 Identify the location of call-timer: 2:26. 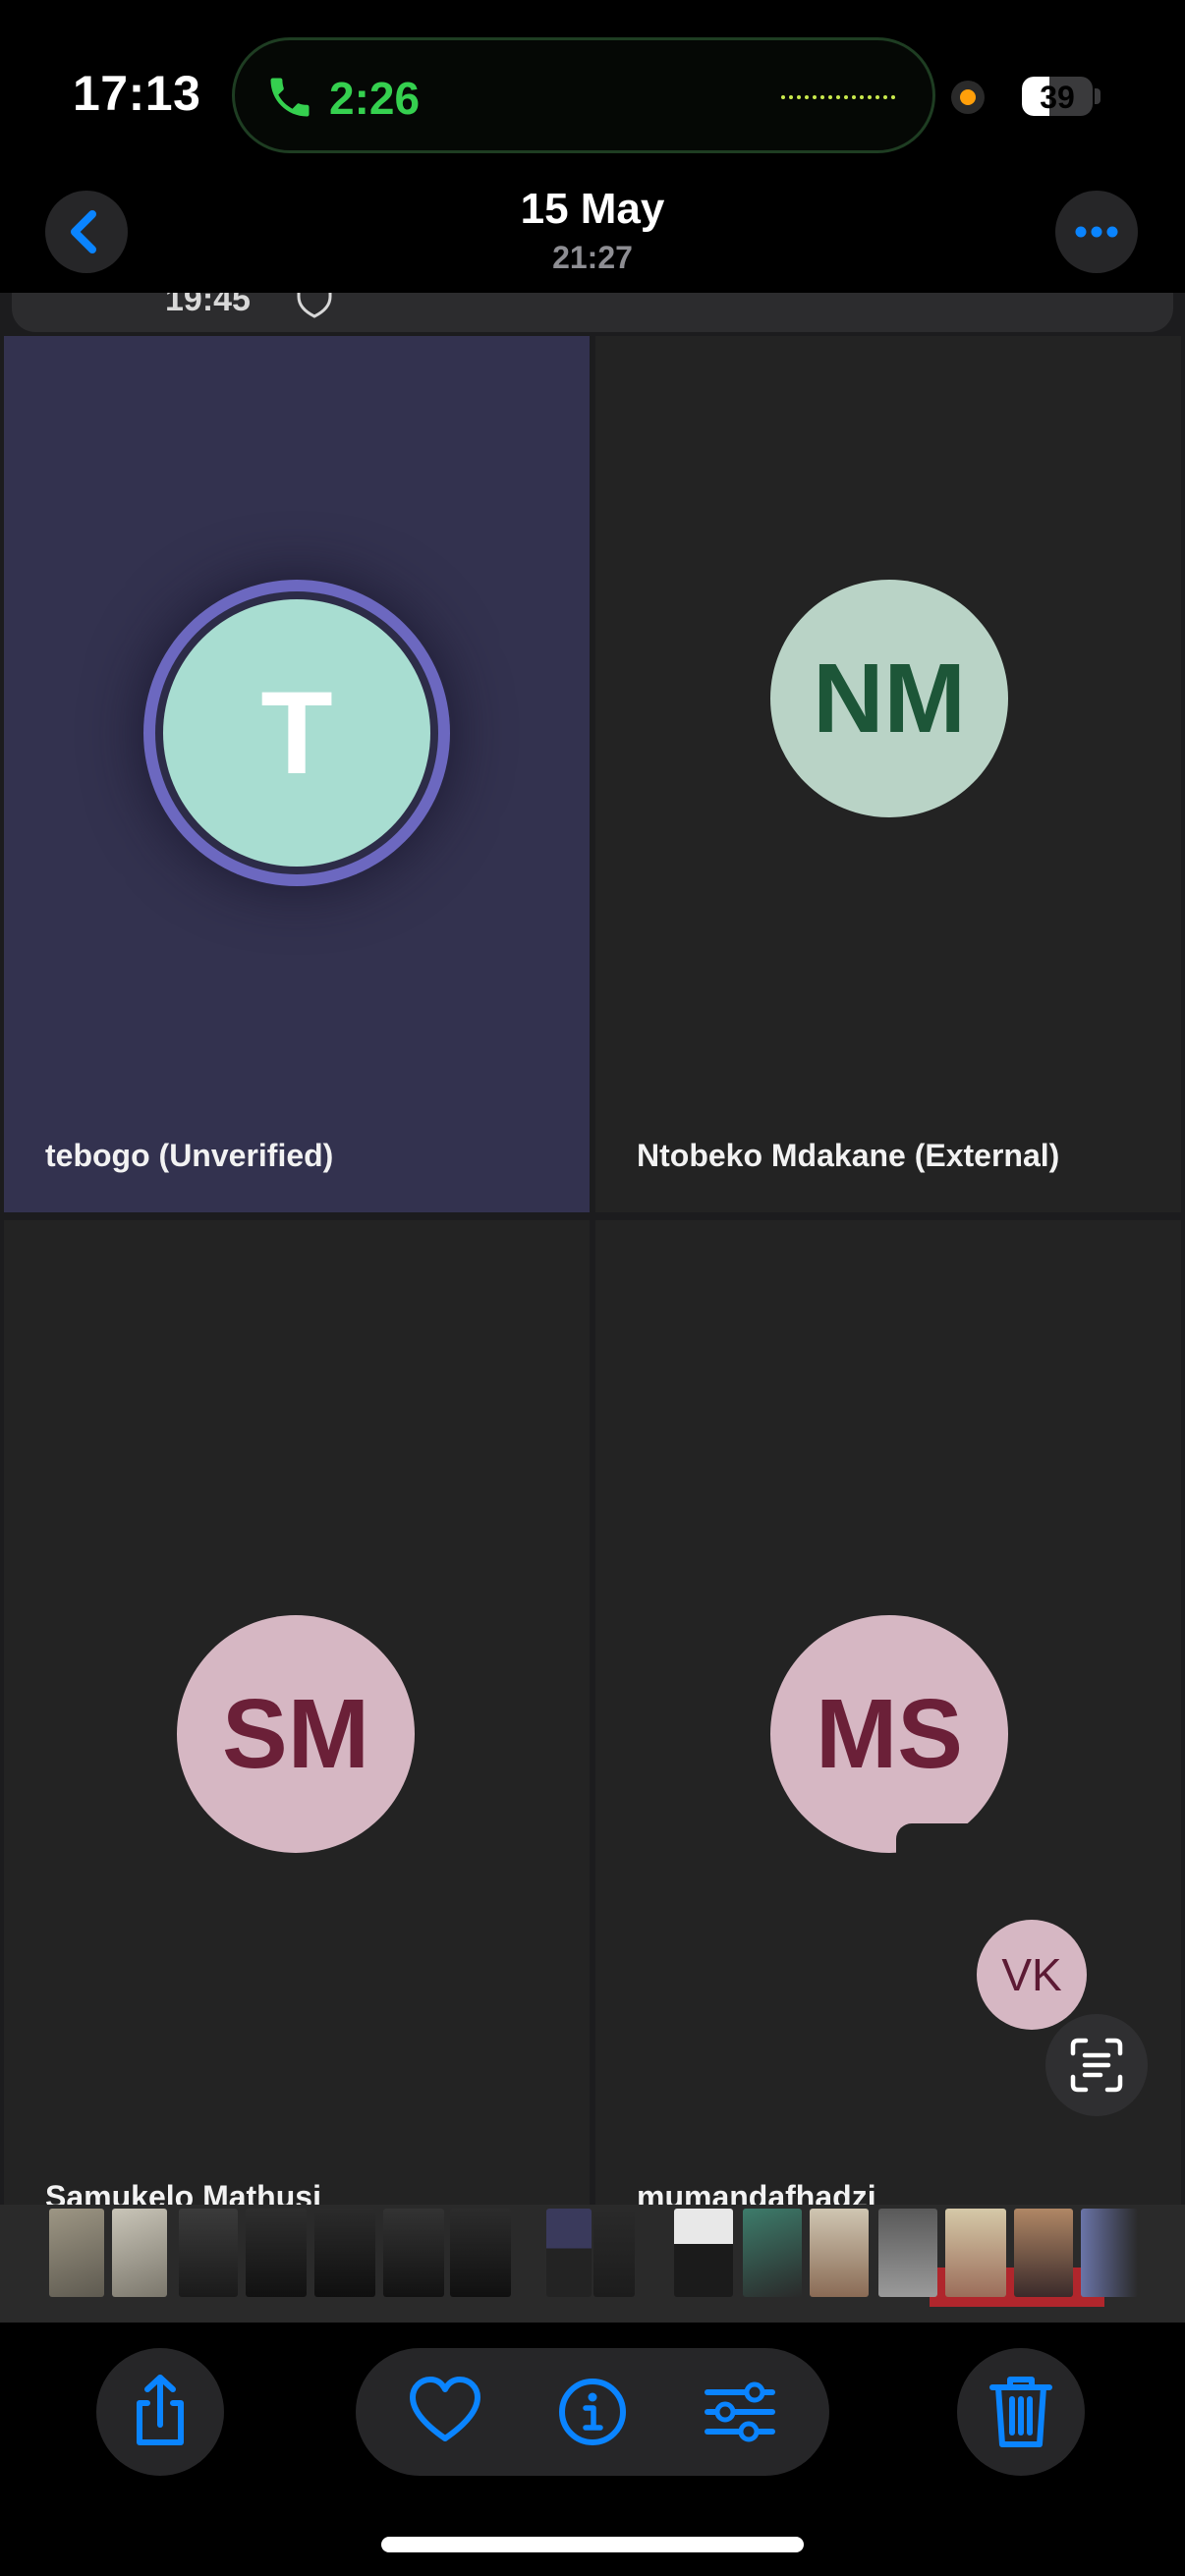
(375, 98).